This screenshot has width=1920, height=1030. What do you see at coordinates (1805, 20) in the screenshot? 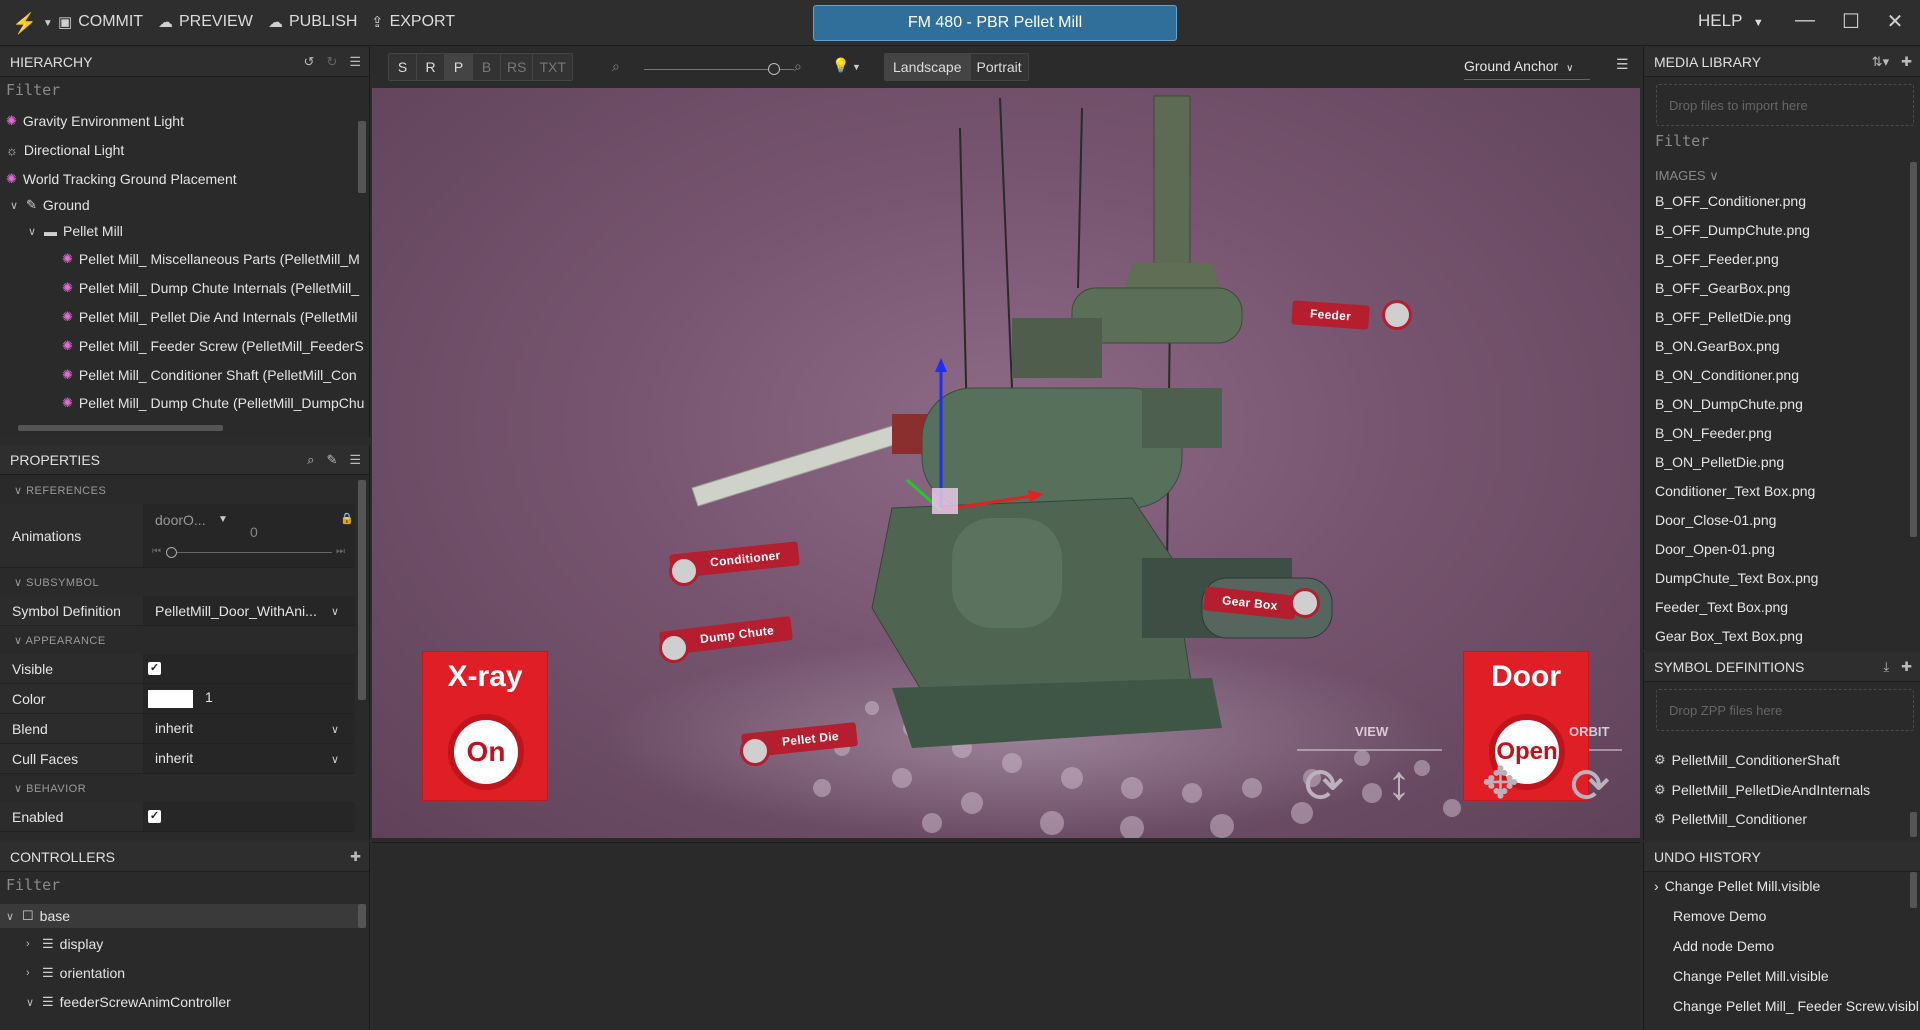
I see `minimize-button: —` at bounding box center [1805, 20].